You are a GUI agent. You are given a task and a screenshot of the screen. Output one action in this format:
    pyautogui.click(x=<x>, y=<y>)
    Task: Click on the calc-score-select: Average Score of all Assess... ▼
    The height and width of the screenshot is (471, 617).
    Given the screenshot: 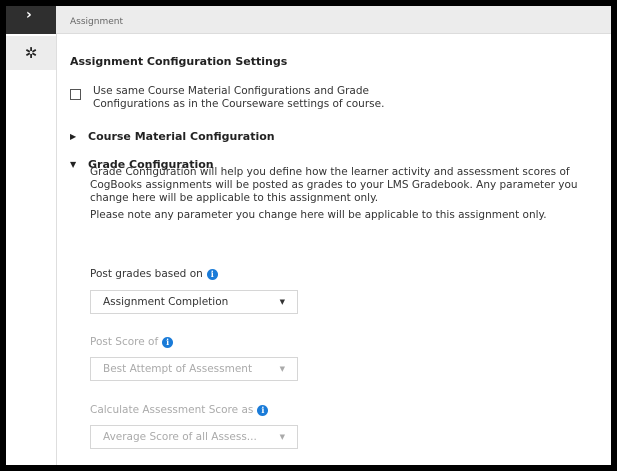 What is the action you would take?
    pyautogui.click(x=194, y=437)
    